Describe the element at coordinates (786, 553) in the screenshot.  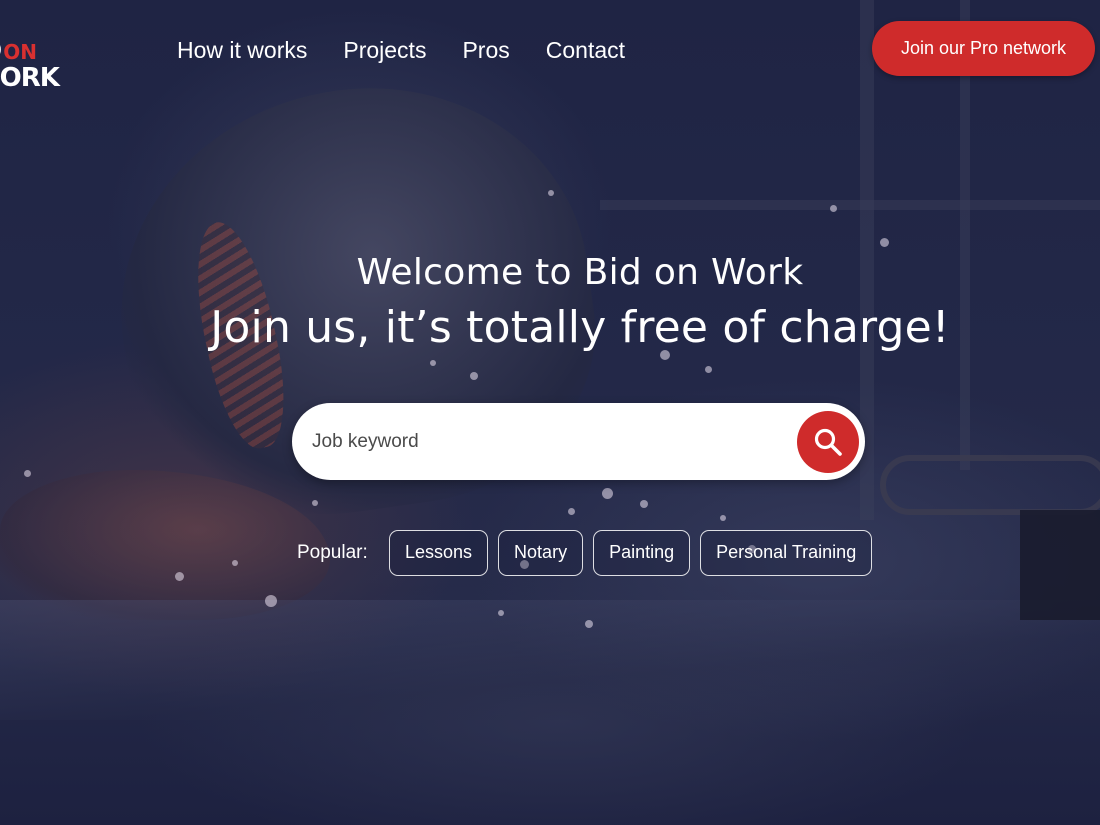
I see `popular-tag-personal-training: Personal Training` at that location.